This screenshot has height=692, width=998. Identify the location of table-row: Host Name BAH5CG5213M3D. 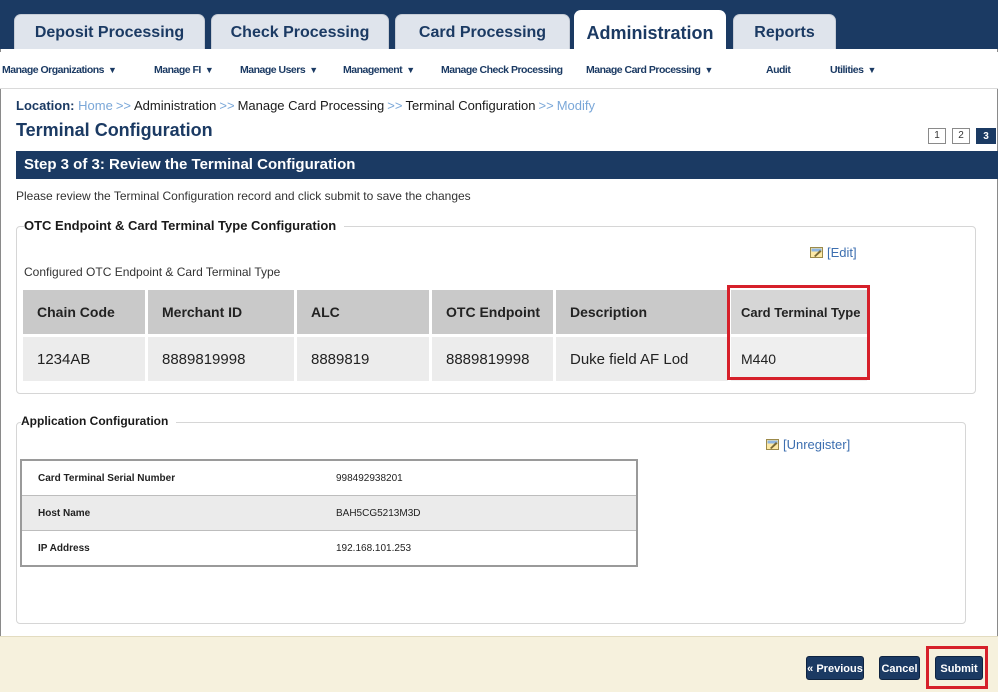
(329, 513).